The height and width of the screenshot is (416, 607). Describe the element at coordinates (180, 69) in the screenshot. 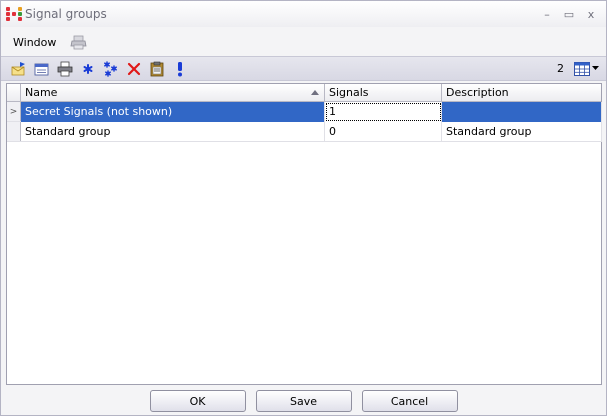

I see `exclamation-icon` at that location.